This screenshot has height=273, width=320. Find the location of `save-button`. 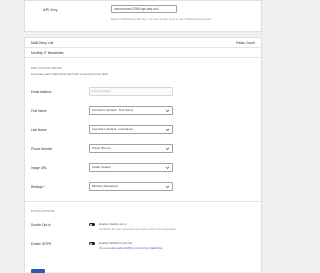

save-button is located at coordinates (38, 271).